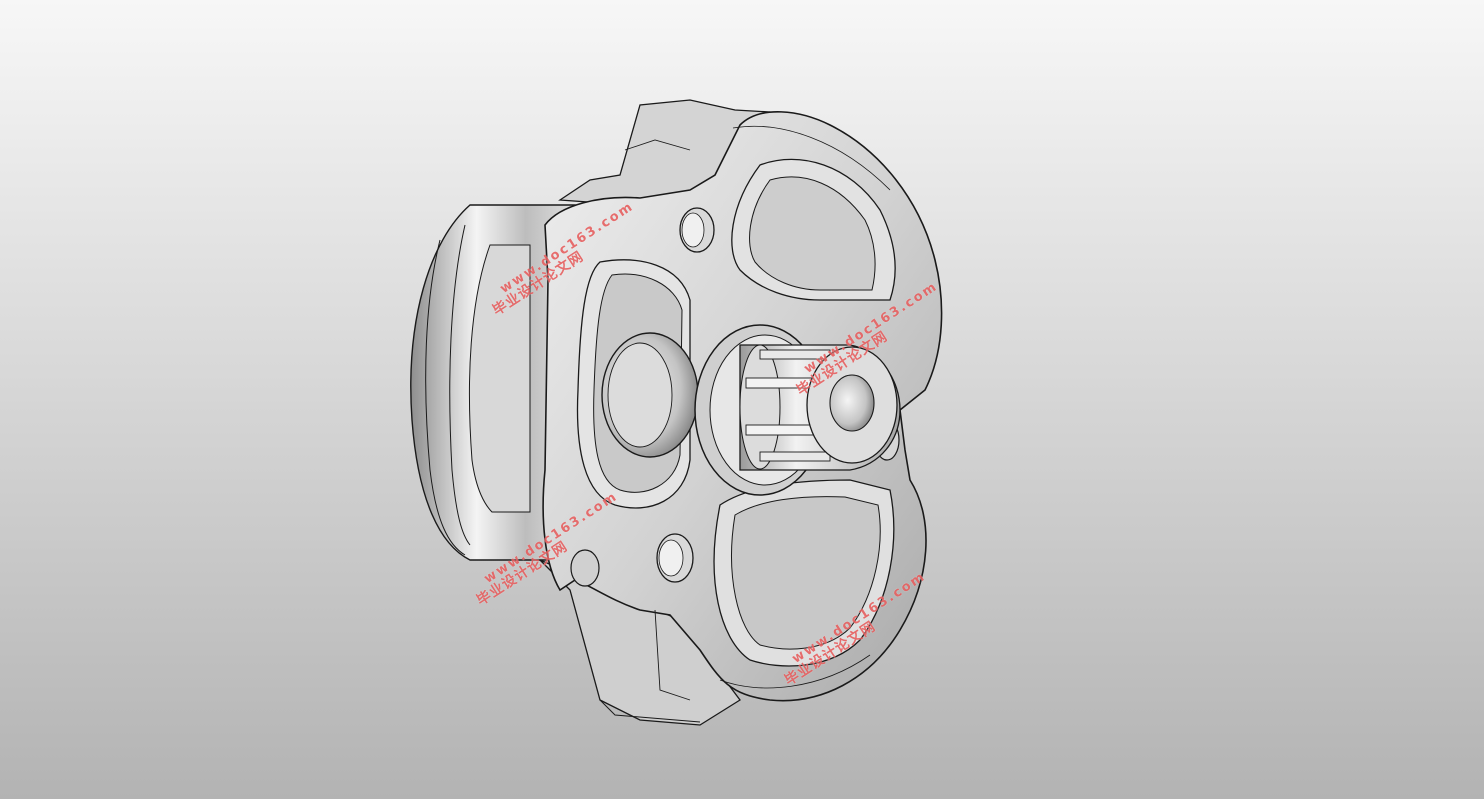 This screenshot has height=799, width=1484. What do you see at coordinates (697, 230) in the screenshot?
I see `bolt-hole-top` at bounding box center [697, 230].